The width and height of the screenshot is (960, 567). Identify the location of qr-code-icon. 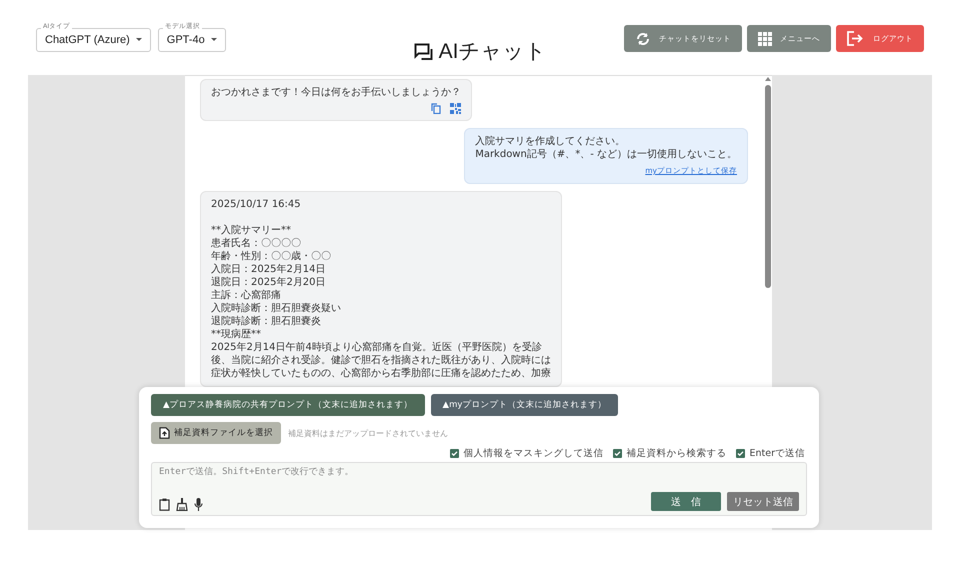
(455, 108).